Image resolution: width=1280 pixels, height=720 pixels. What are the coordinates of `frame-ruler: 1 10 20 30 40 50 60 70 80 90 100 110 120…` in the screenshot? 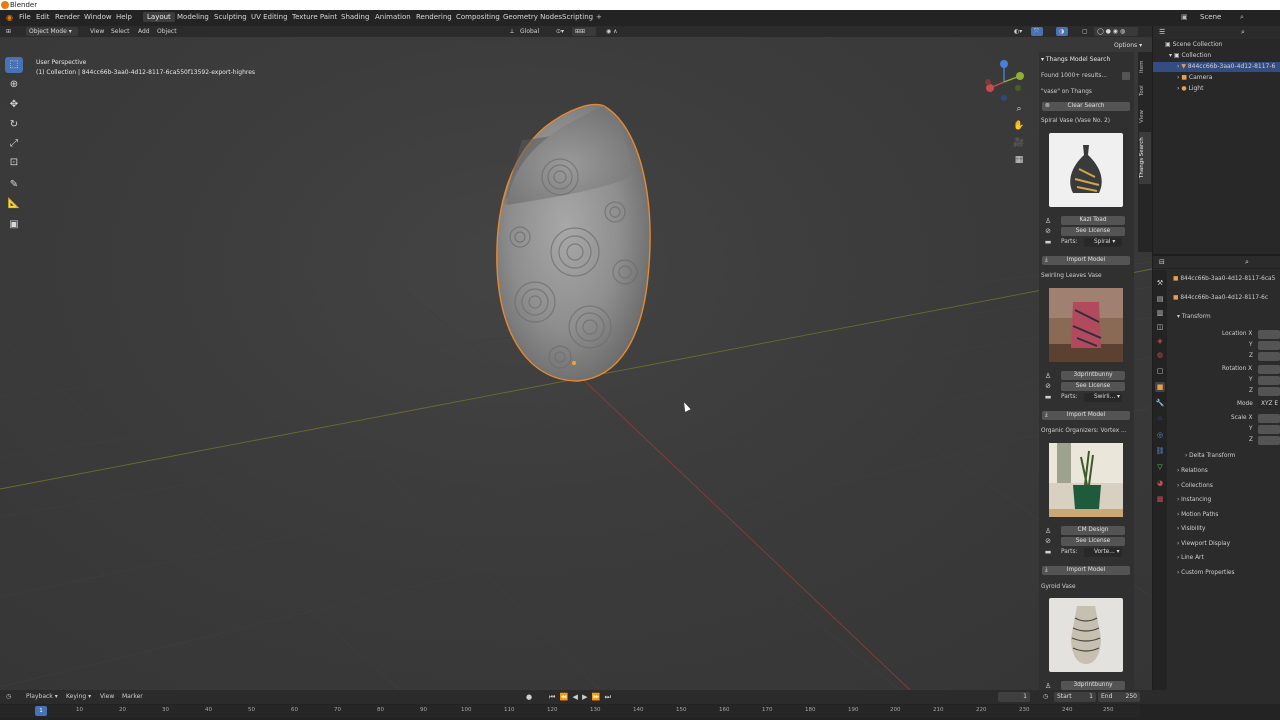 It's located at (570, 711).